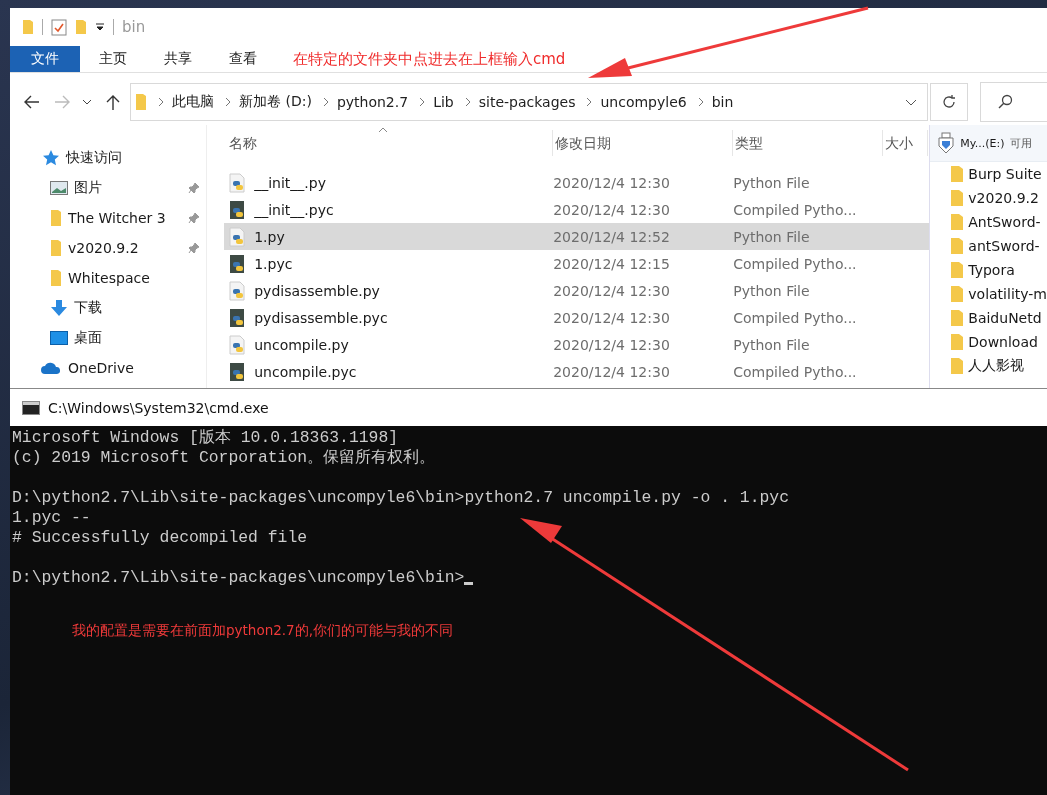 The height and width of the screenshot is (795, 1047). Describe the element at coordinates (1007, 294) in the screenshot. I see `folder-name: volatility-m` at that location.